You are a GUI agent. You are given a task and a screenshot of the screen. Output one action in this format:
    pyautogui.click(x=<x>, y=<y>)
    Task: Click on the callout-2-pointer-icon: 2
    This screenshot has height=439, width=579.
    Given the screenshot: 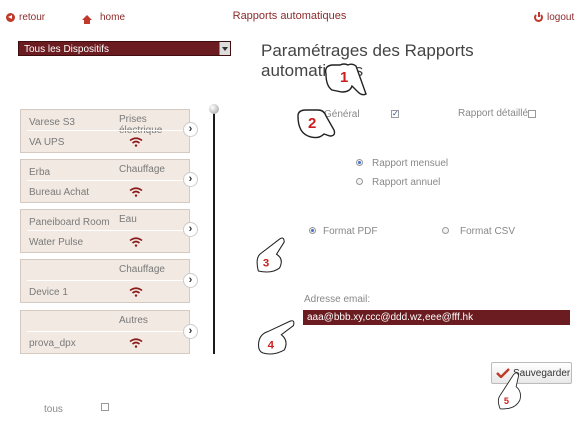 What is the action you would take?
    pyautogui.click(x=316, y=124)
    